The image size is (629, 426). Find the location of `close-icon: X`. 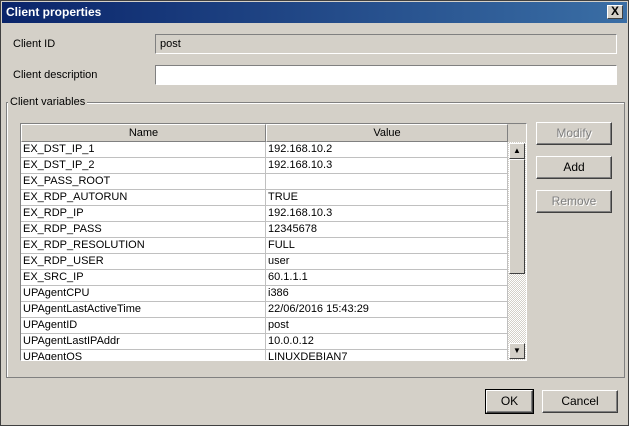

close-icon: X is located at coordinates (615, 12).